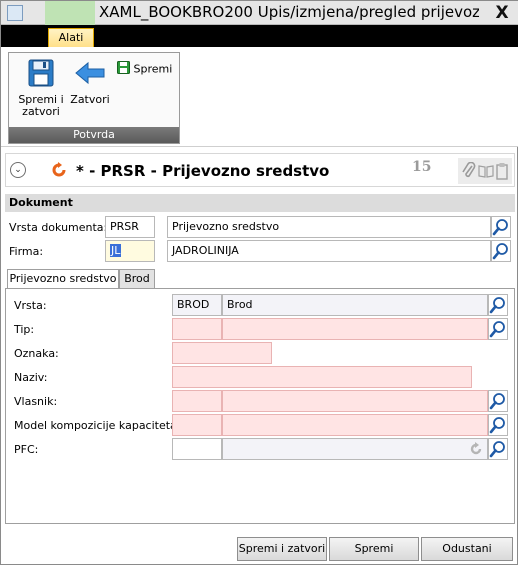 This screenshot has width=518, height=565. Describe the element at coordinates (467, 549) in the screenshot. I see `cancel-bottom-button: Odustani` at that location.